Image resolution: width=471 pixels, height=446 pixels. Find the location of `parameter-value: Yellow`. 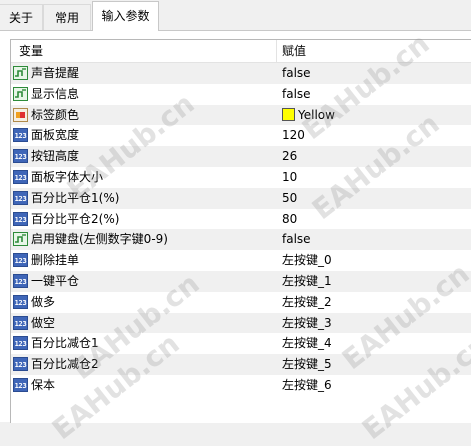

parameter-value: Yellow is located at coordinates (308, 115).